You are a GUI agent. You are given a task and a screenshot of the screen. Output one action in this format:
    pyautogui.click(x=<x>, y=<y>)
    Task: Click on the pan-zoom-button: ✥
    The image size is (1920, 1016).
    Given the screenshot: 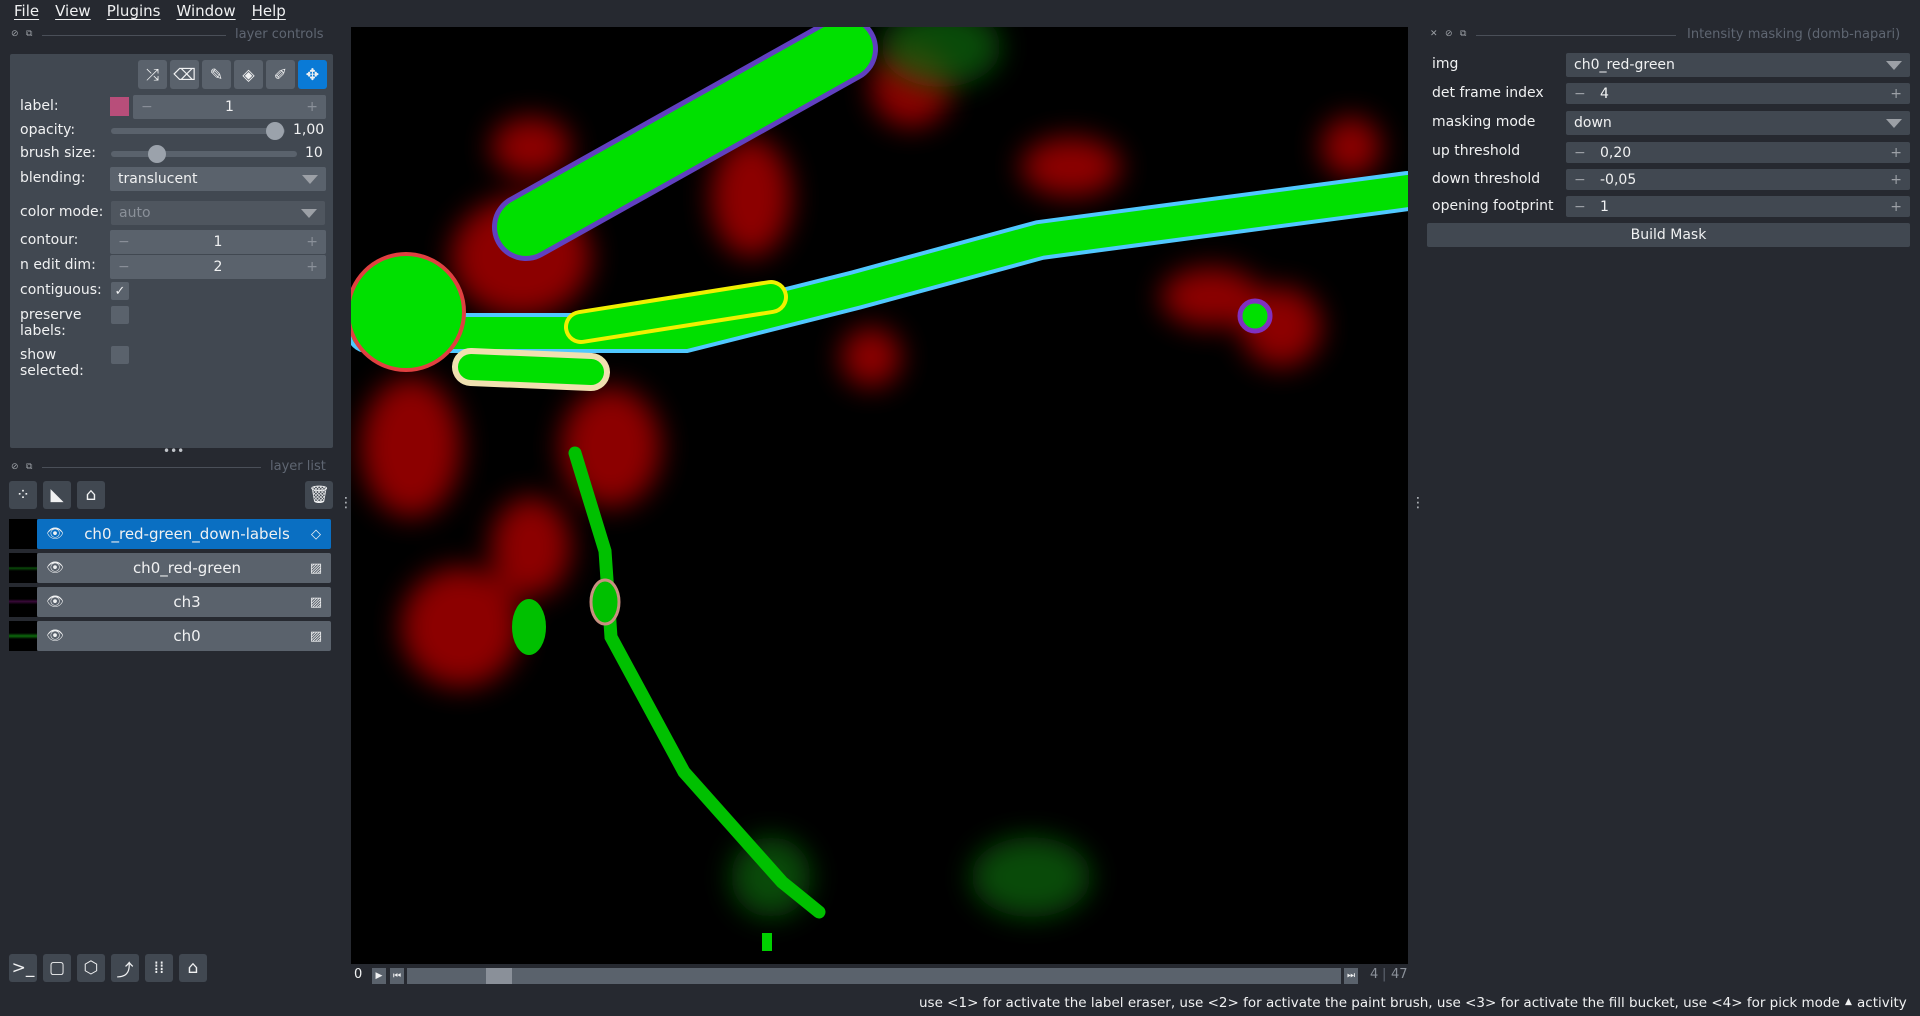 What is the action you would take?
    pyautogui.click(x=312, y=74)
    